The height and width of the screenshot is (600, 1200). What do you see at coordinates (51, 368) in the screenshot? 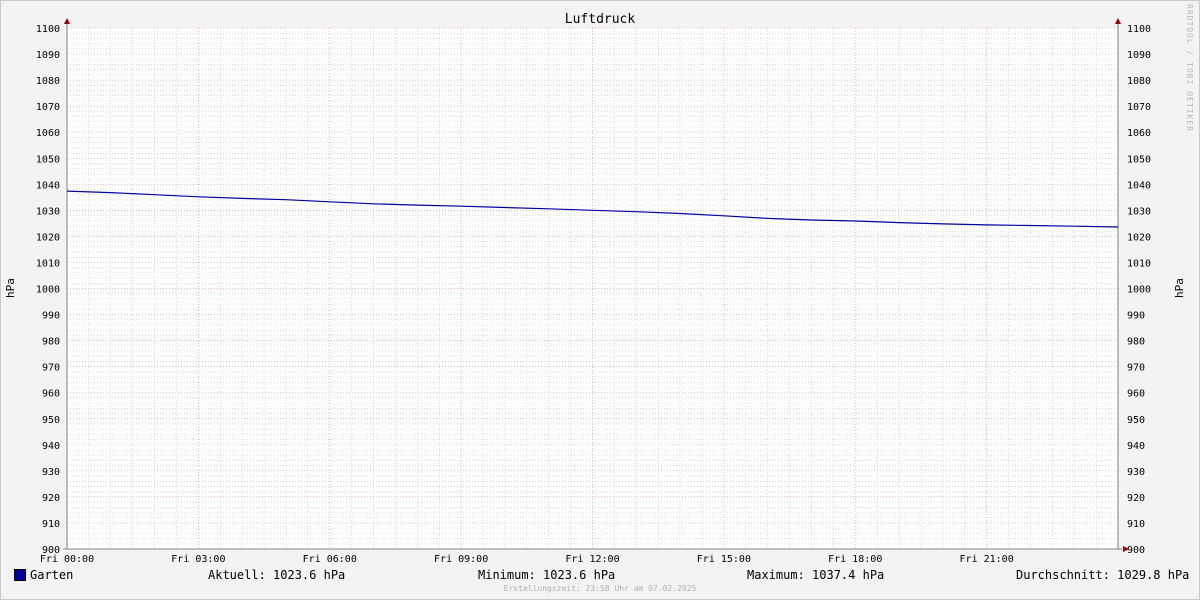
I see `y-tick-label-left: 970` at bounding box center [51, 368].